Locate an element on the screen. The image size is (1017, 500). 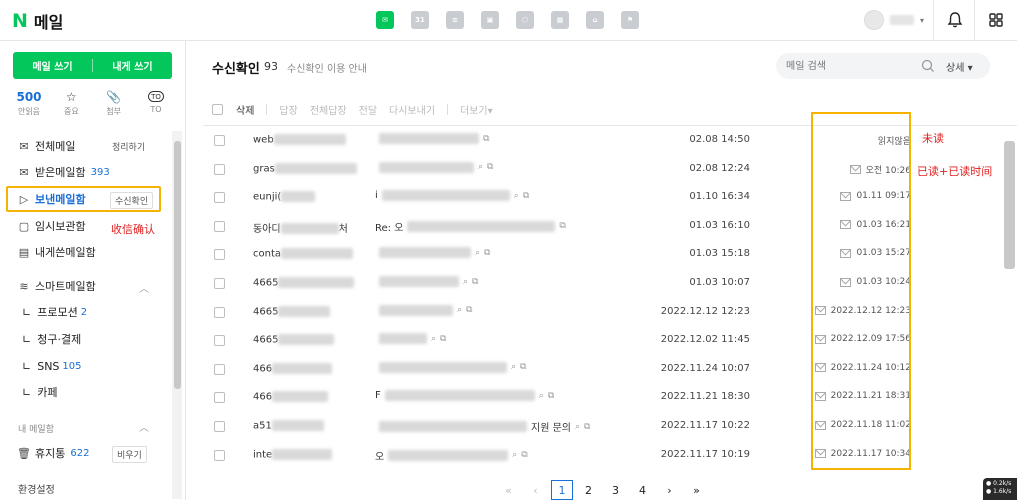
reply-all-button: 전체답장 is located at coordinates (328, 109).